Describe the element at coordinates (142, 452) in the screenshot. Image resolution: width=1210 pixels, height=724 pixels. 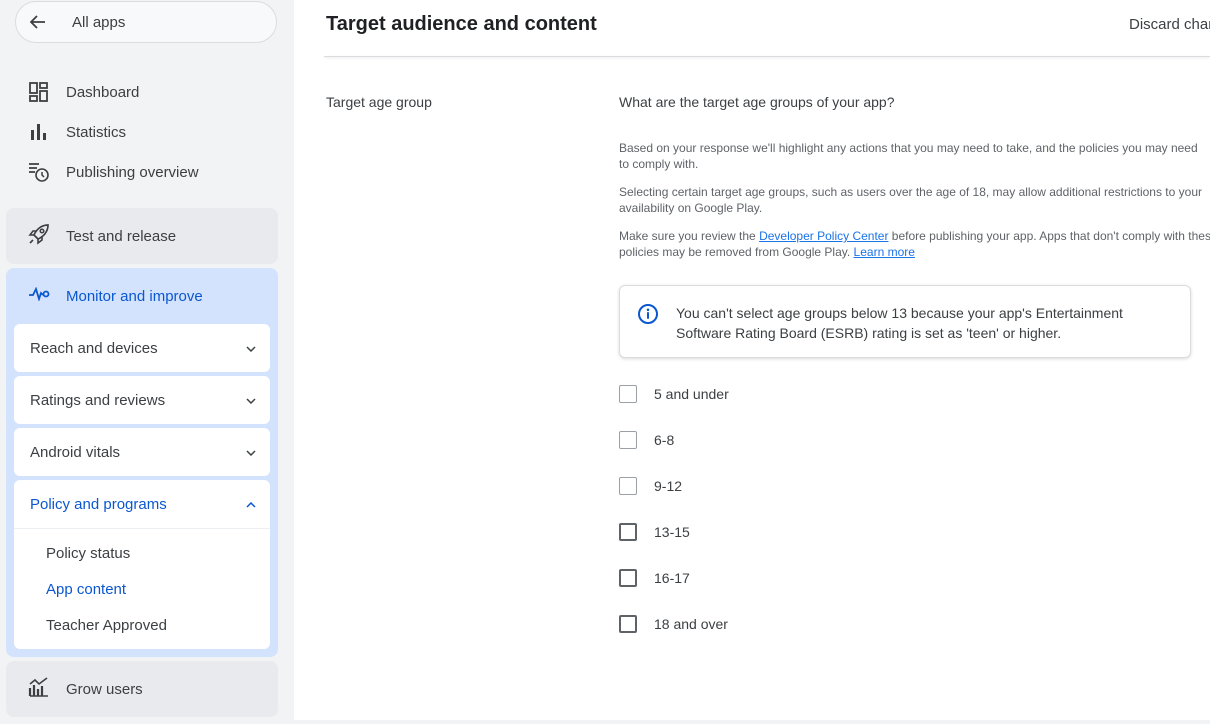
I see `sidebar-item-android-vitals: Android vitals` at that location.